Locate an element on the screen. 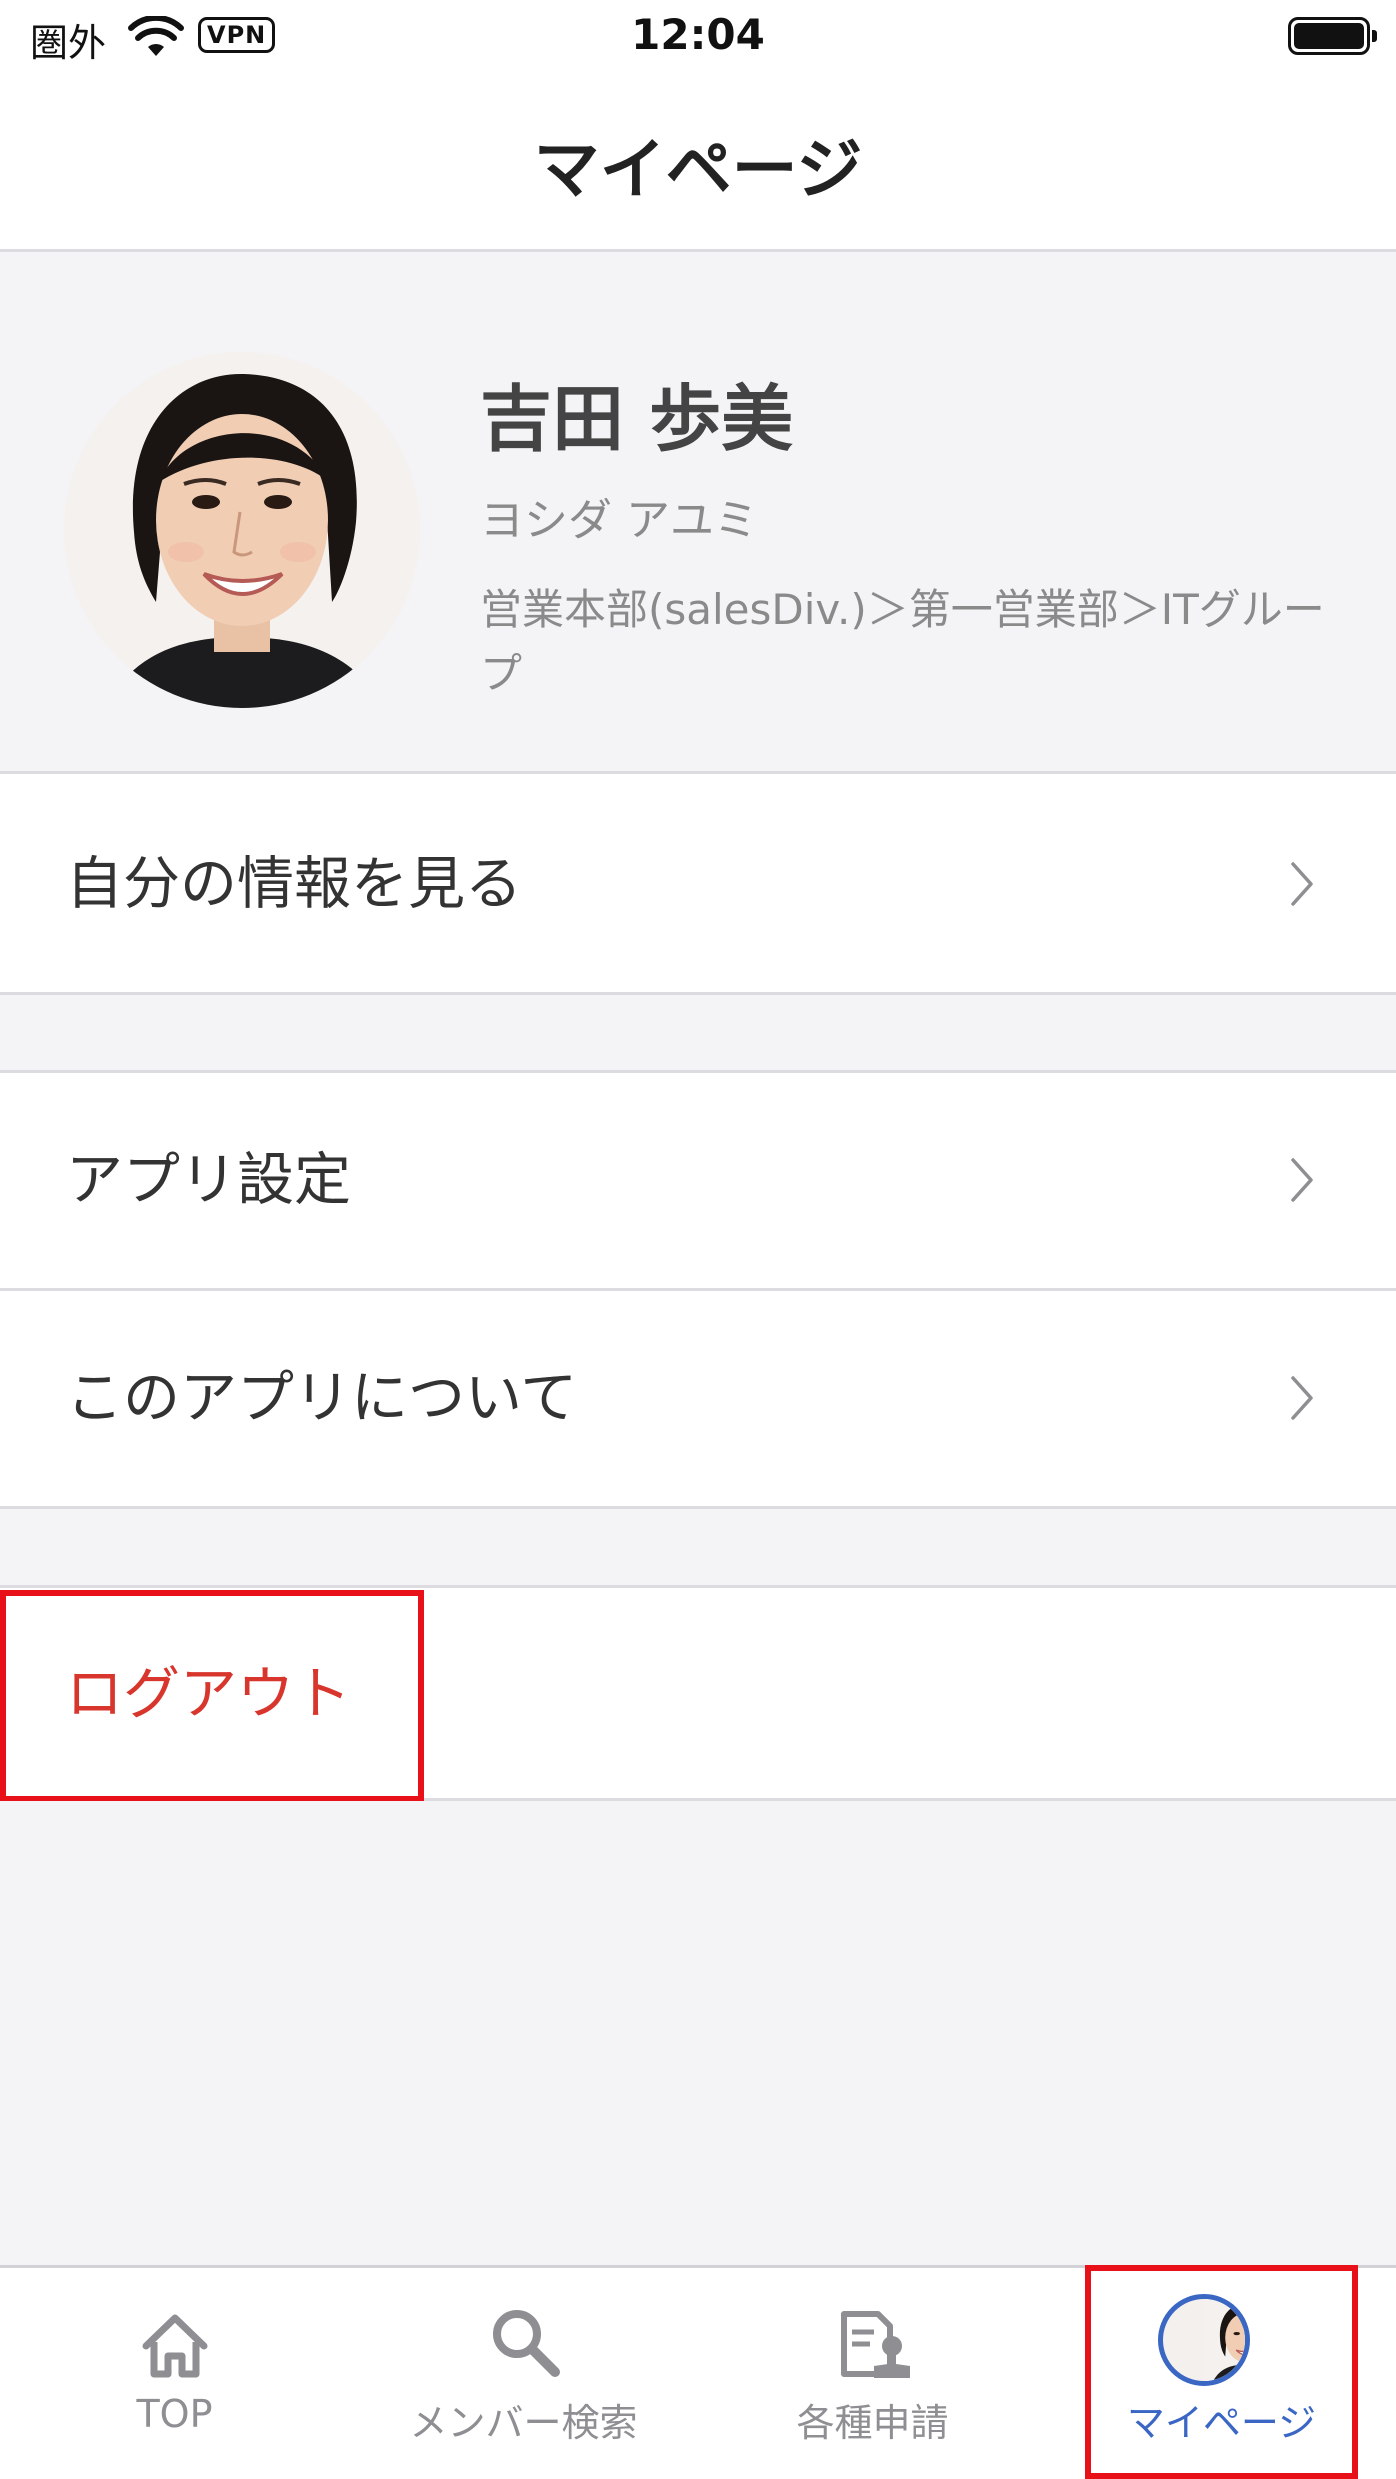  tab-applications: 各種申請 is located at coordinates (872, 2373).